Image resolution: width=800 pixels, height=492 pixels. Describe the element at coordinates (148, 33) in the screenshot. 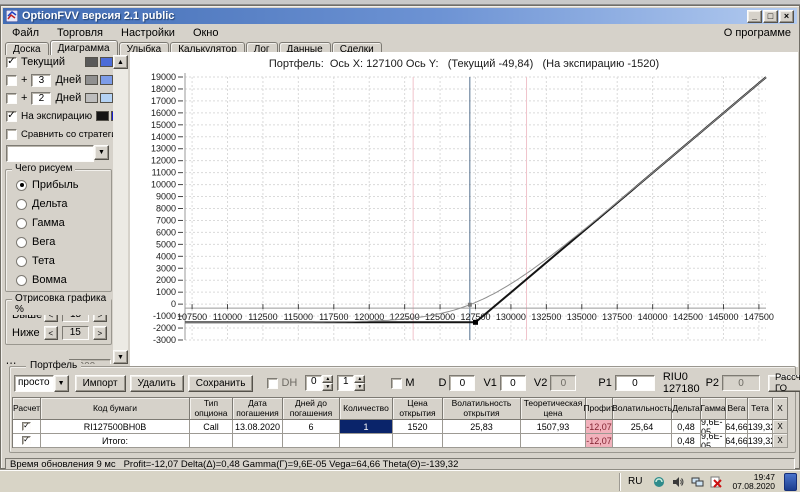

I see `menu-settings: Настройки` at that location.